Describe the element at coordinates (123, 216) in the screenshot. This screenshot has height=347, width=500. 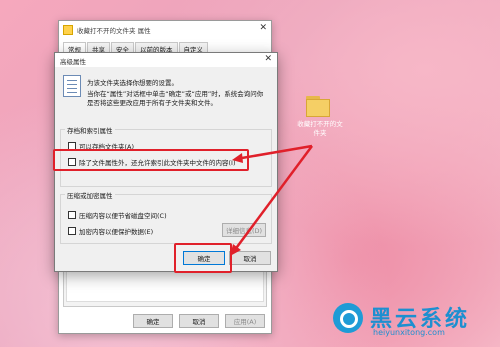
I see `compress-option-label: 压缩内容以便节省磁盘空间(C)` at that location.